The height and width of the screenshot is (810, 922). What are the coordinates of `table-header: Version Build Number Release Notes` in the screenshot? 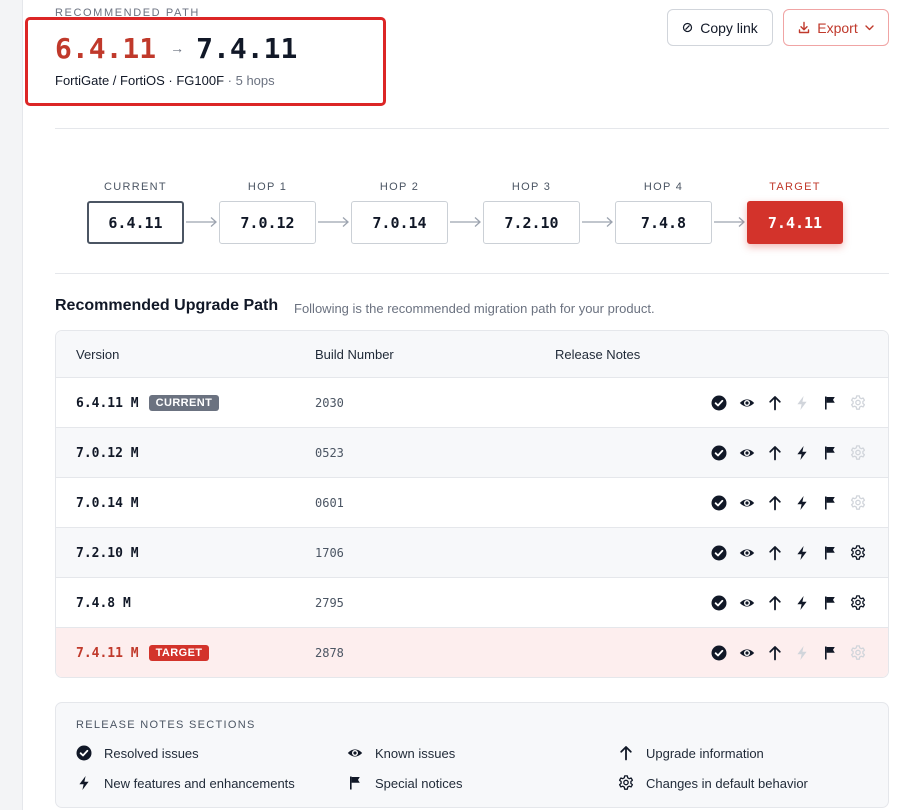 It's located at (472, 354).